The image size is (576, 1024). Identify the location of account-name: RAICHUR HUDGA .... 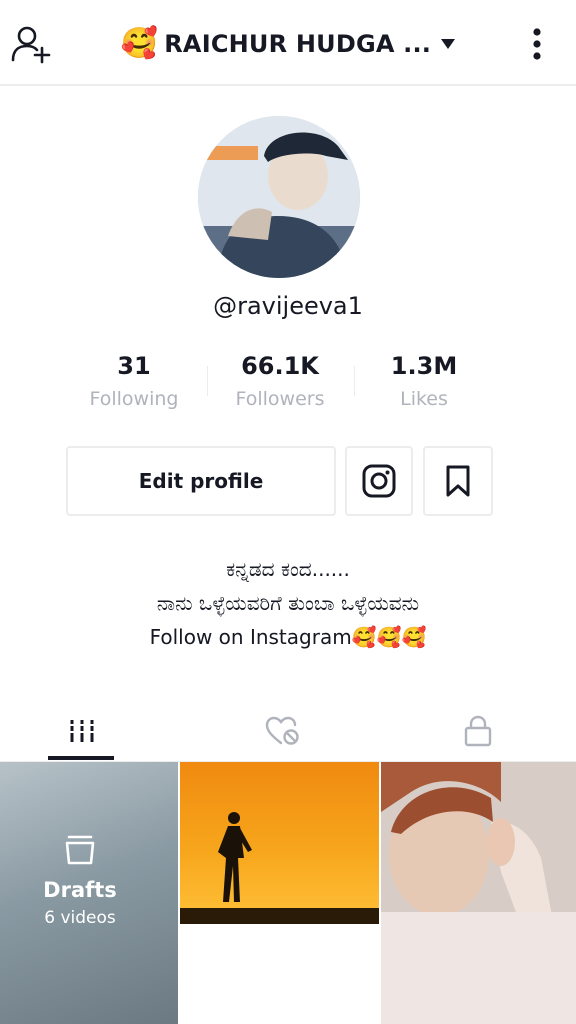
(298, 44).